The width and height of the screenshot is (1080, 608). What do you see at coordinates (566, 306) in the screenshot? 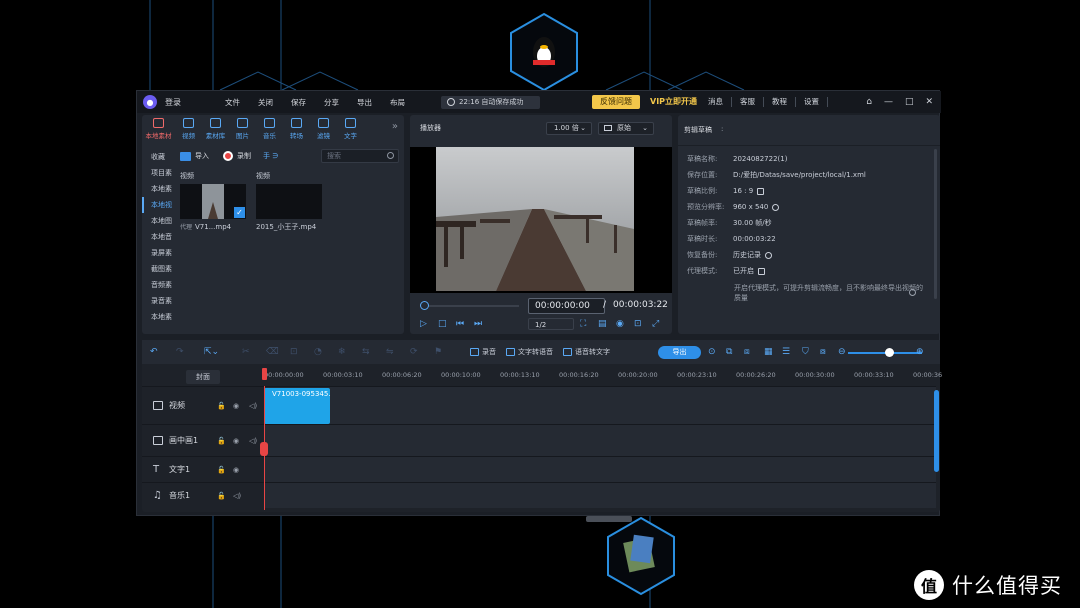
I see `current-timecode: 00:00:00:00` at bounding box center [566, 306].